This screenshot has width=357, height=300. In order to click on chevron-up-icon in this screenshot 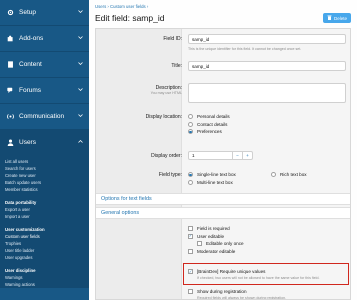, I will do `click(80, 142)`.